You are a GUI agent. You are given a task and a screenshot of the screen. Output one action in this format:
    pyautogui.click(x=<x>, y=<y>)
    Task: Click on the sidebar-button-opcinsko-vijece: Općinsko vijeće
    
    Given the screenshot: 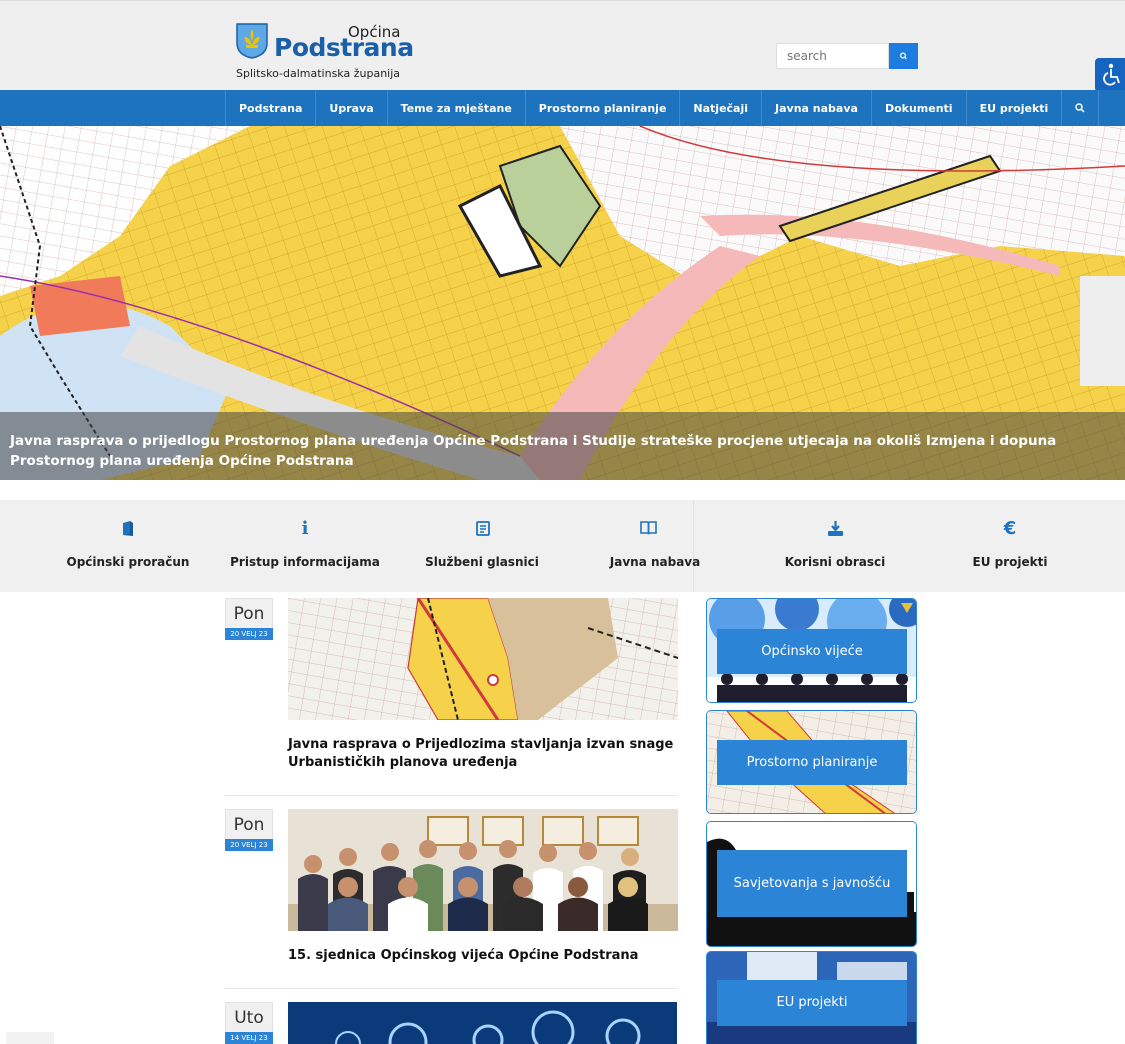 What is the action you would take?
    pyautogui.click(x=812, y=651)
    